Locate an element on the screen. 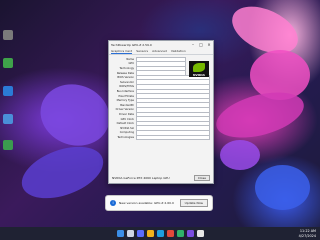  row-label: BIOS Version is located at coordinates (125, 78).